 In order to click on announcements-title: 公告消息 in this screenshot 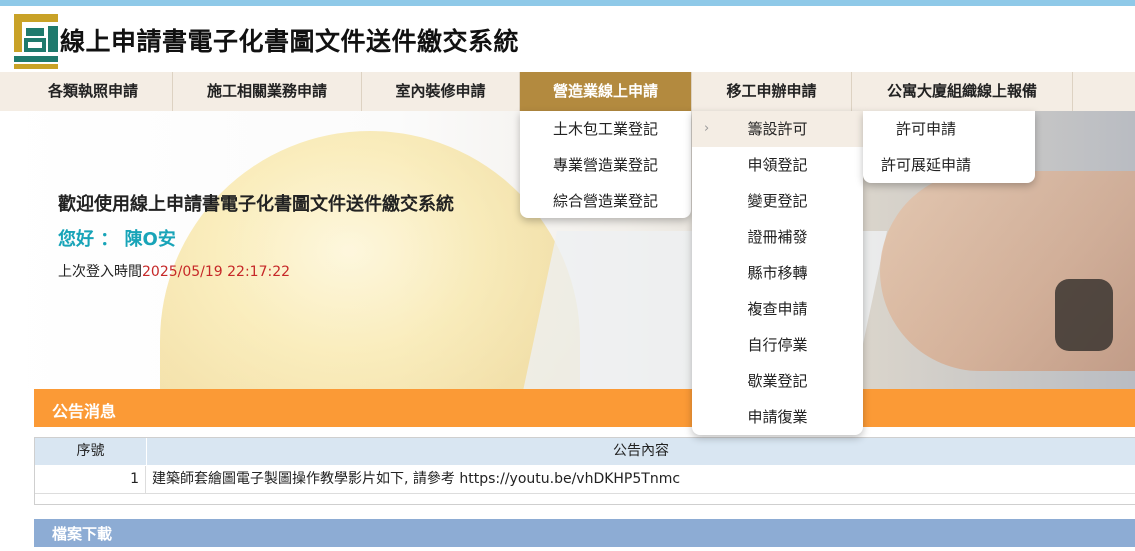, I will do `click(84, 411)`.